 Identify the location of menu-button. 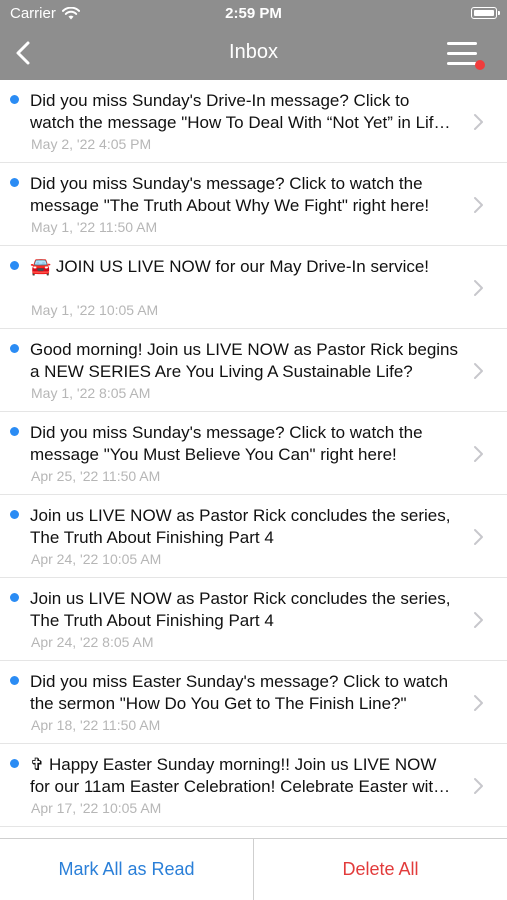
(466, 55).